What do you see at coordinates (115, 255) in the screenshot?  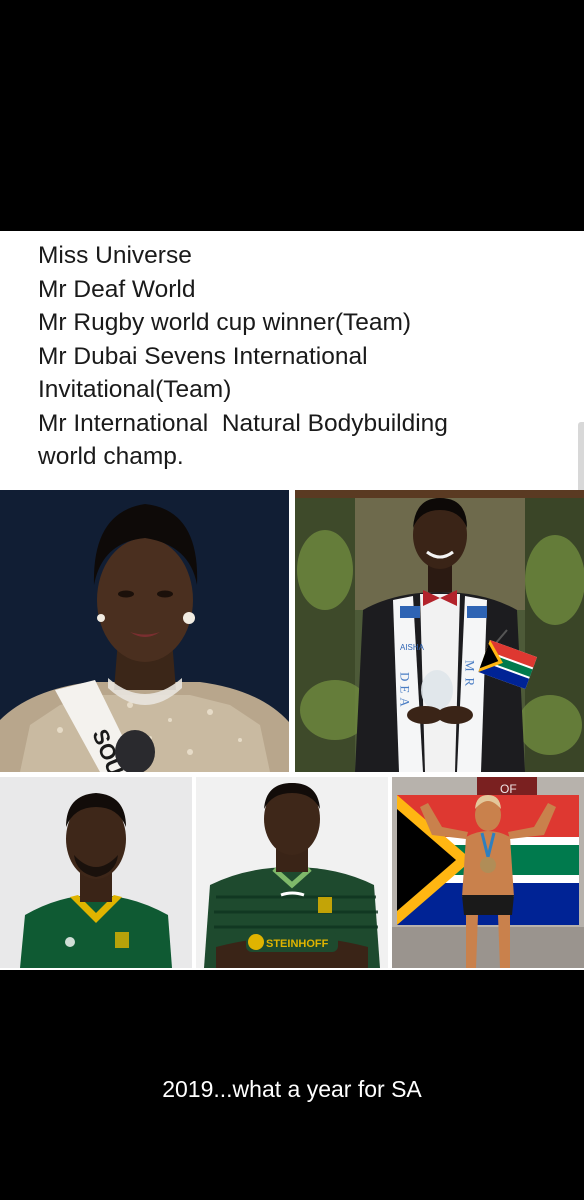 I see `achievement-line: Miss Universe` at bounding box center [115, 255].